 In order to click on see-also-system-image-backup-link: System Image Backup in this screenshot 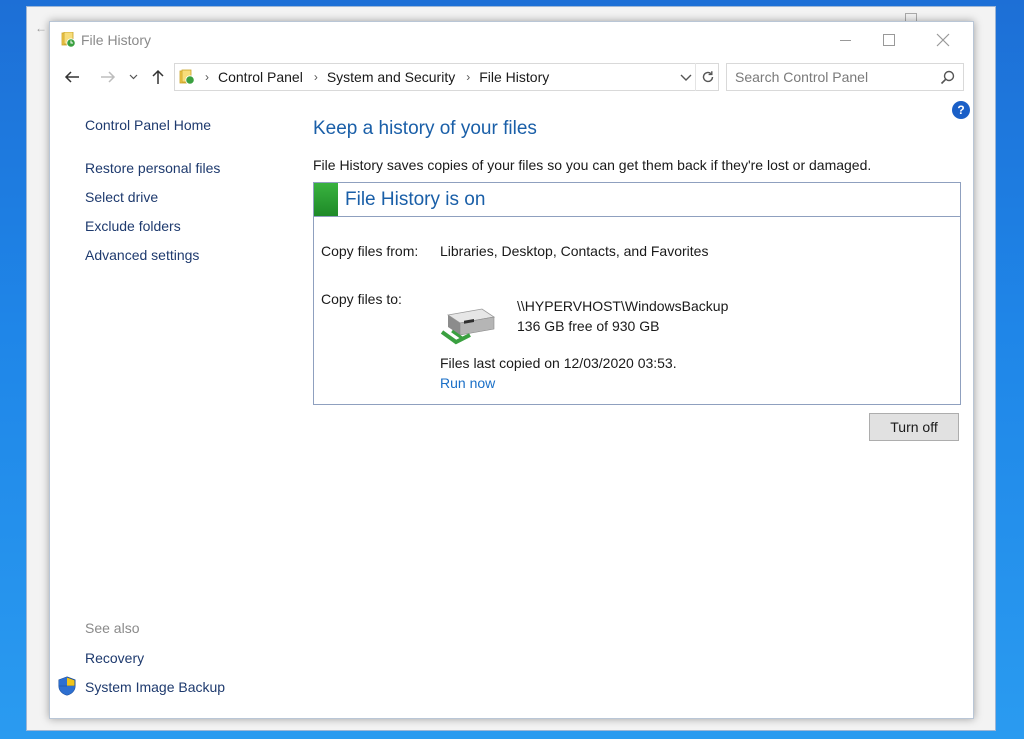, I will do `click(155, 687)`.